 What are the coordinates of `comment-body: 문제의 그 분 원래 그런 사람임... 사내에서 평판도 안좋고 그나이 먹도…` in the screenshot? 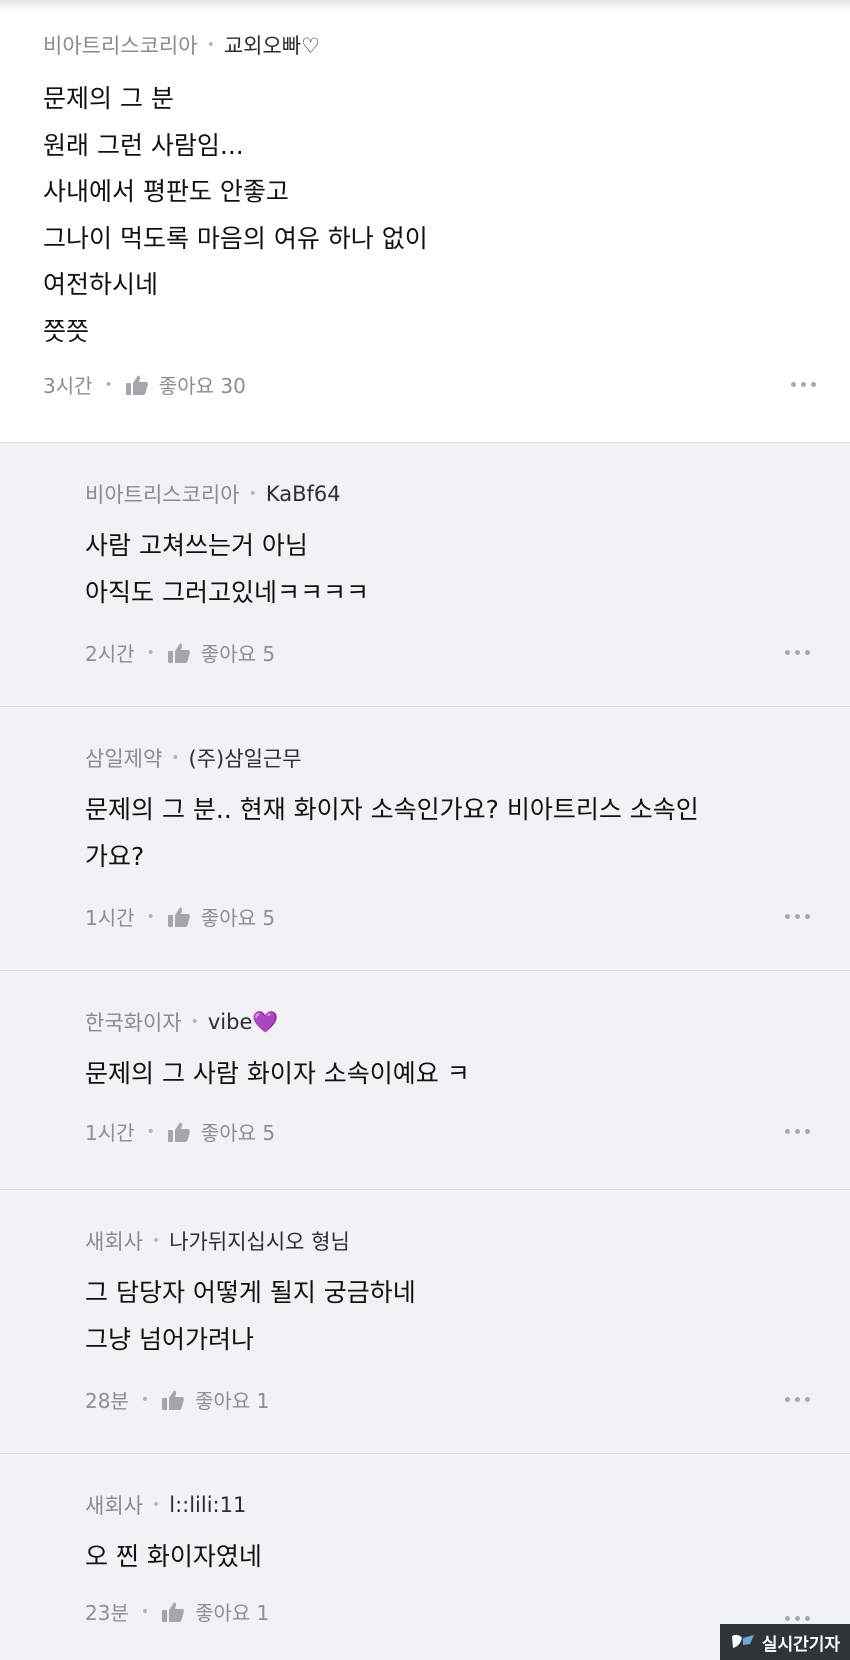 It's located at (235, 215).